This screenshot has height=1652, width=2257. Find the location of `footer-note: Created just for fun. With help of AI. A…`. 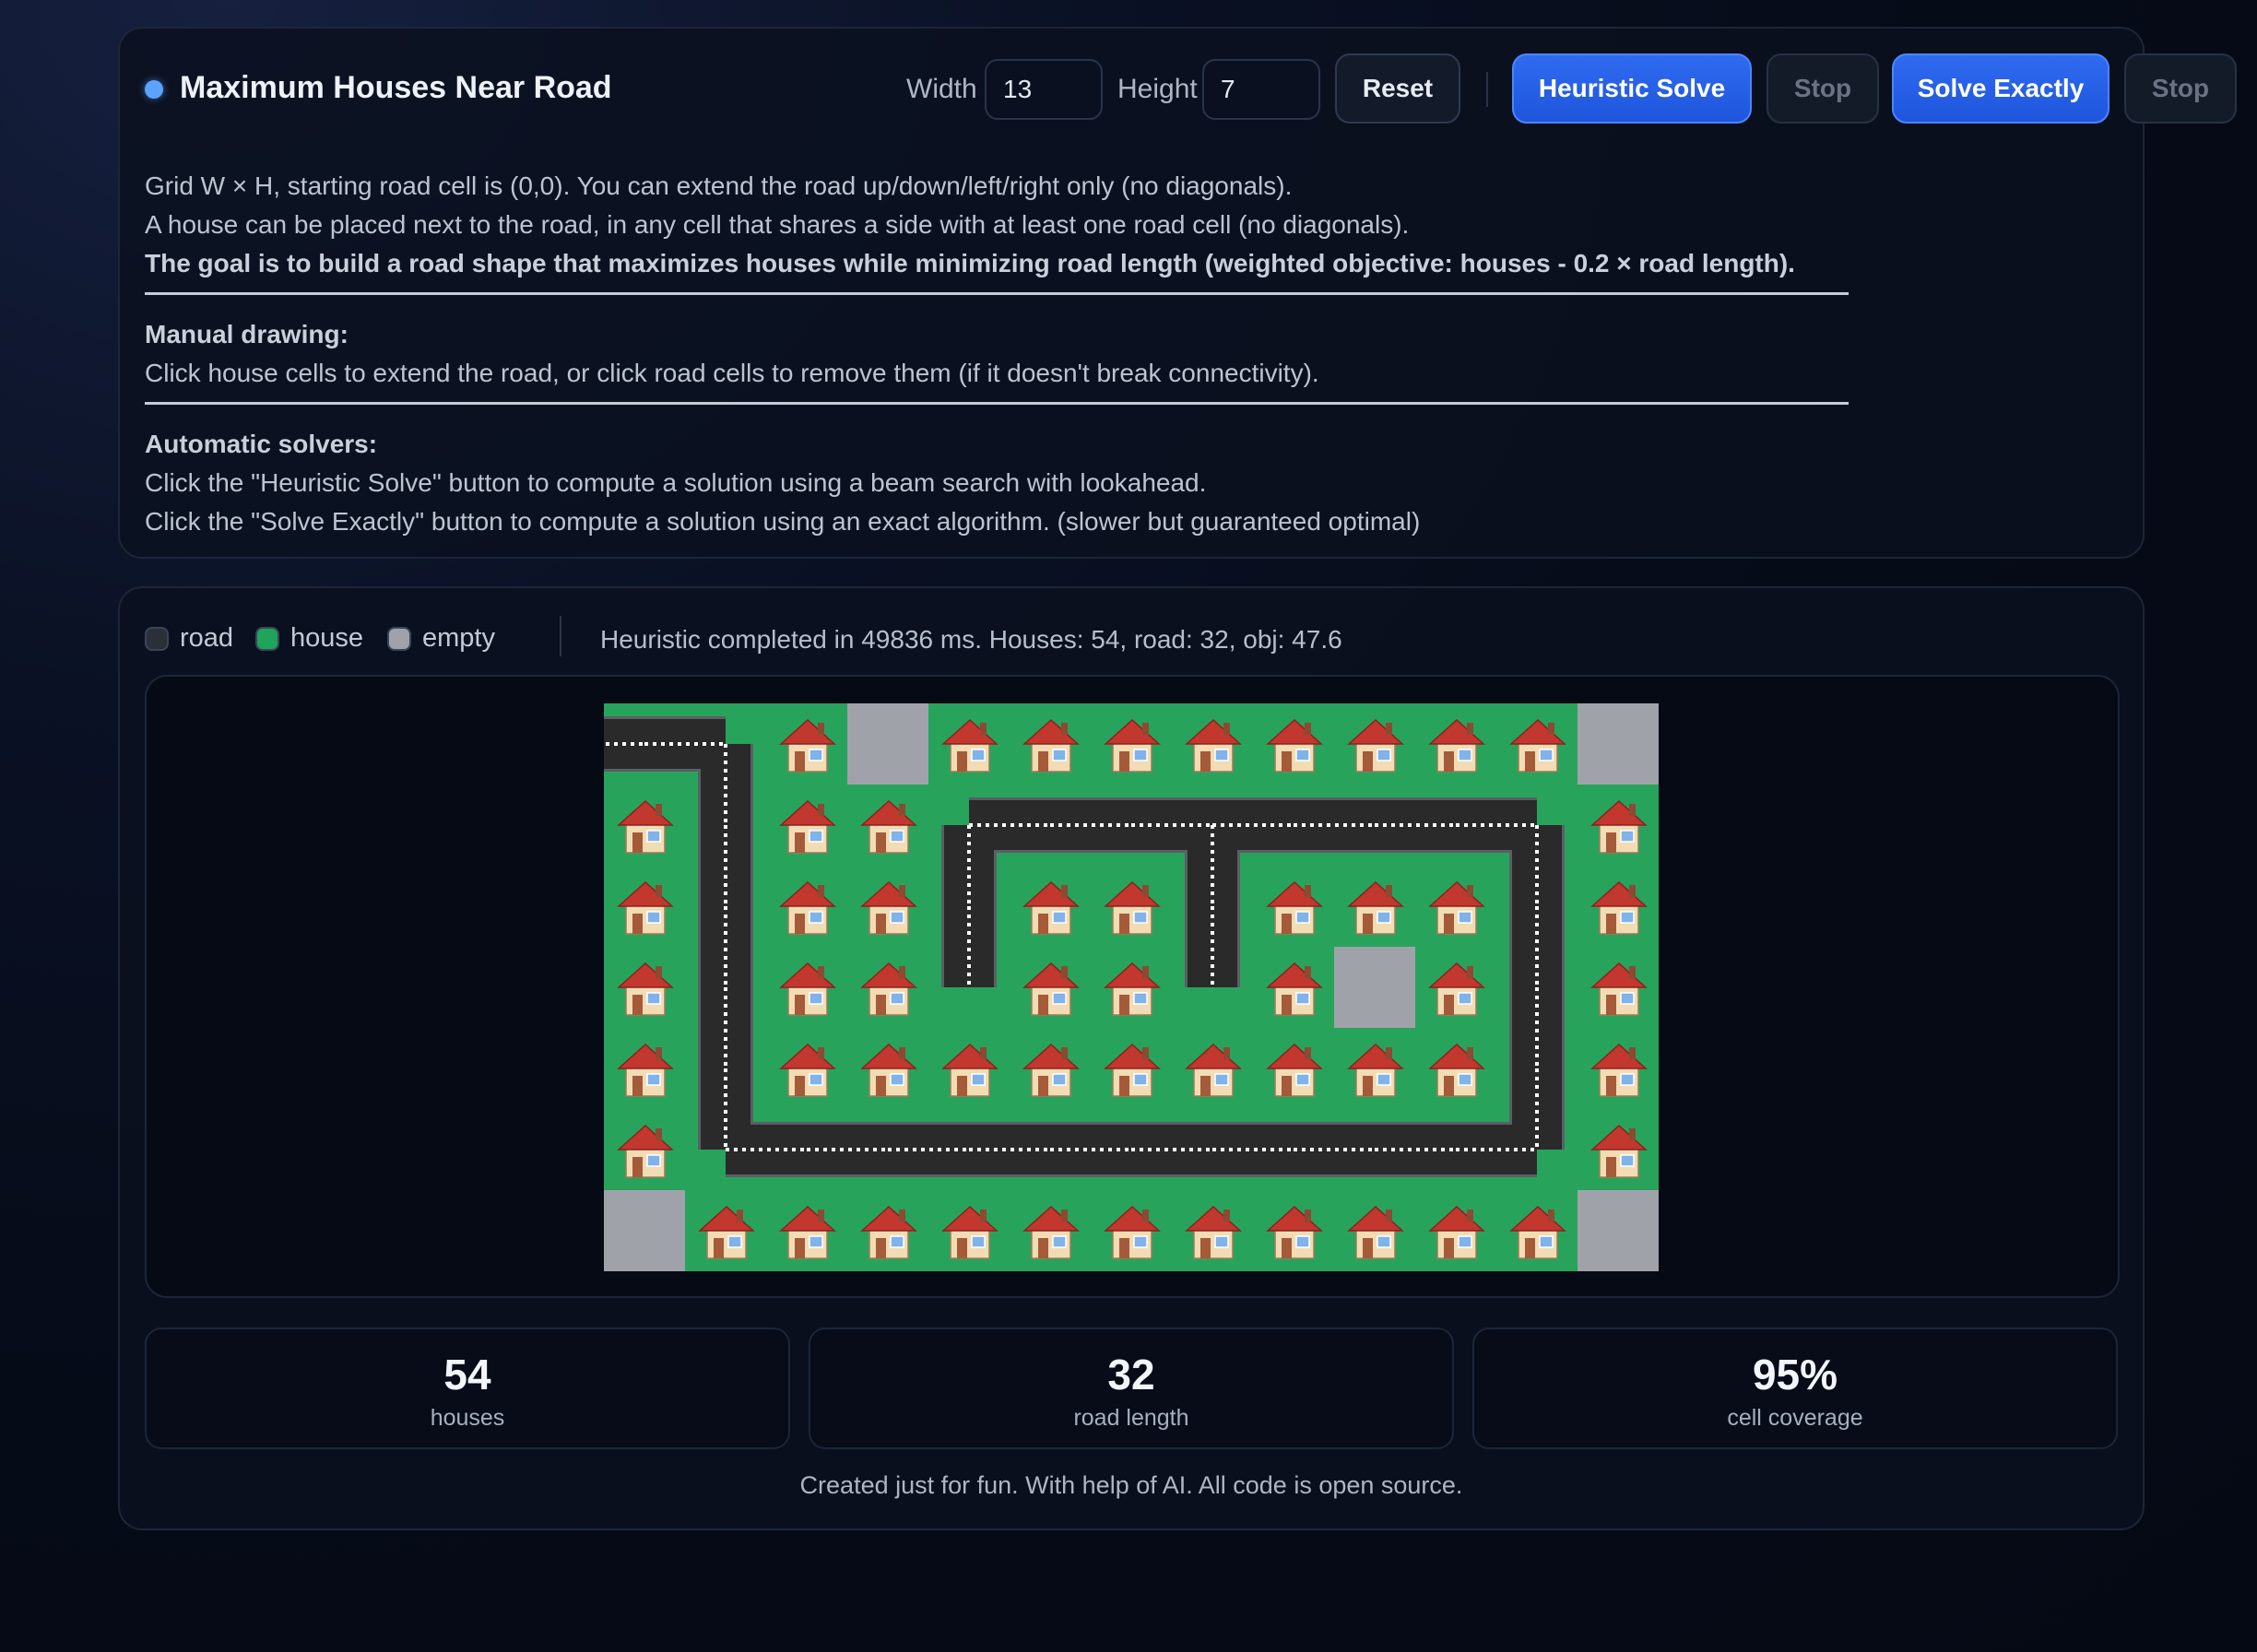

footer-note: Created just for fun. With help of AI. A… is located at coordinates (1131, 1485).